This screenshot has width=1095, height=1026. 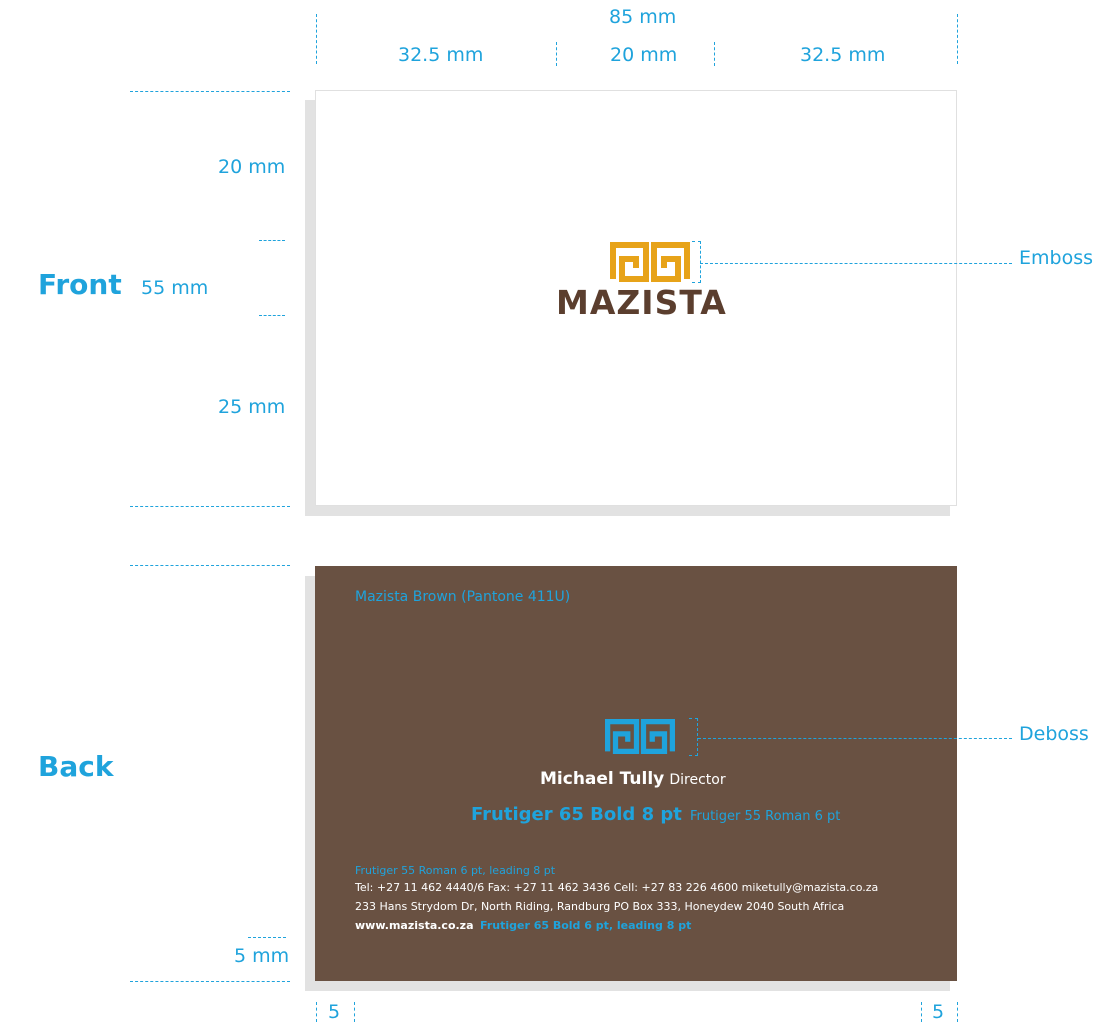 I want to click on emboss-bracket, so click(x=696, y=262).